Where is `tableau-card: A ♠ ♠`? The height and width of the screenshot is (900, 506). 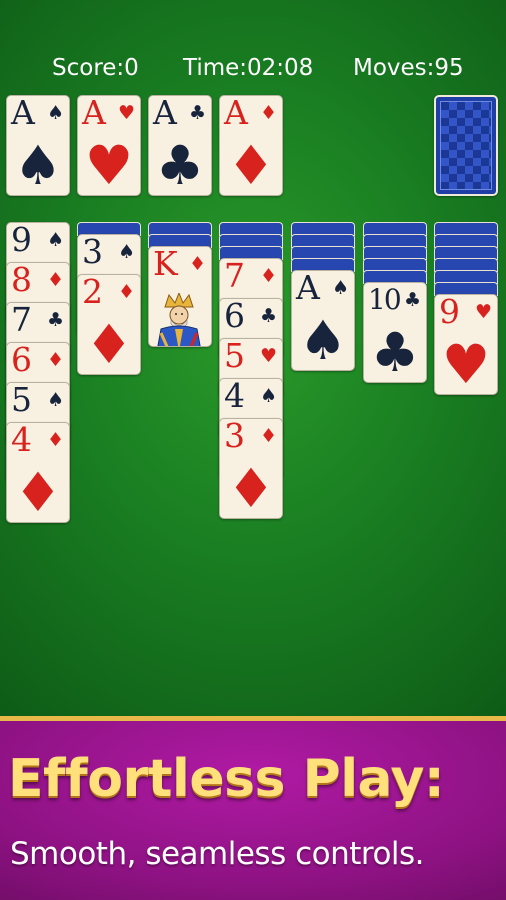
tableau-card: A ♠ ♠ is located at coordinates (323, 320).